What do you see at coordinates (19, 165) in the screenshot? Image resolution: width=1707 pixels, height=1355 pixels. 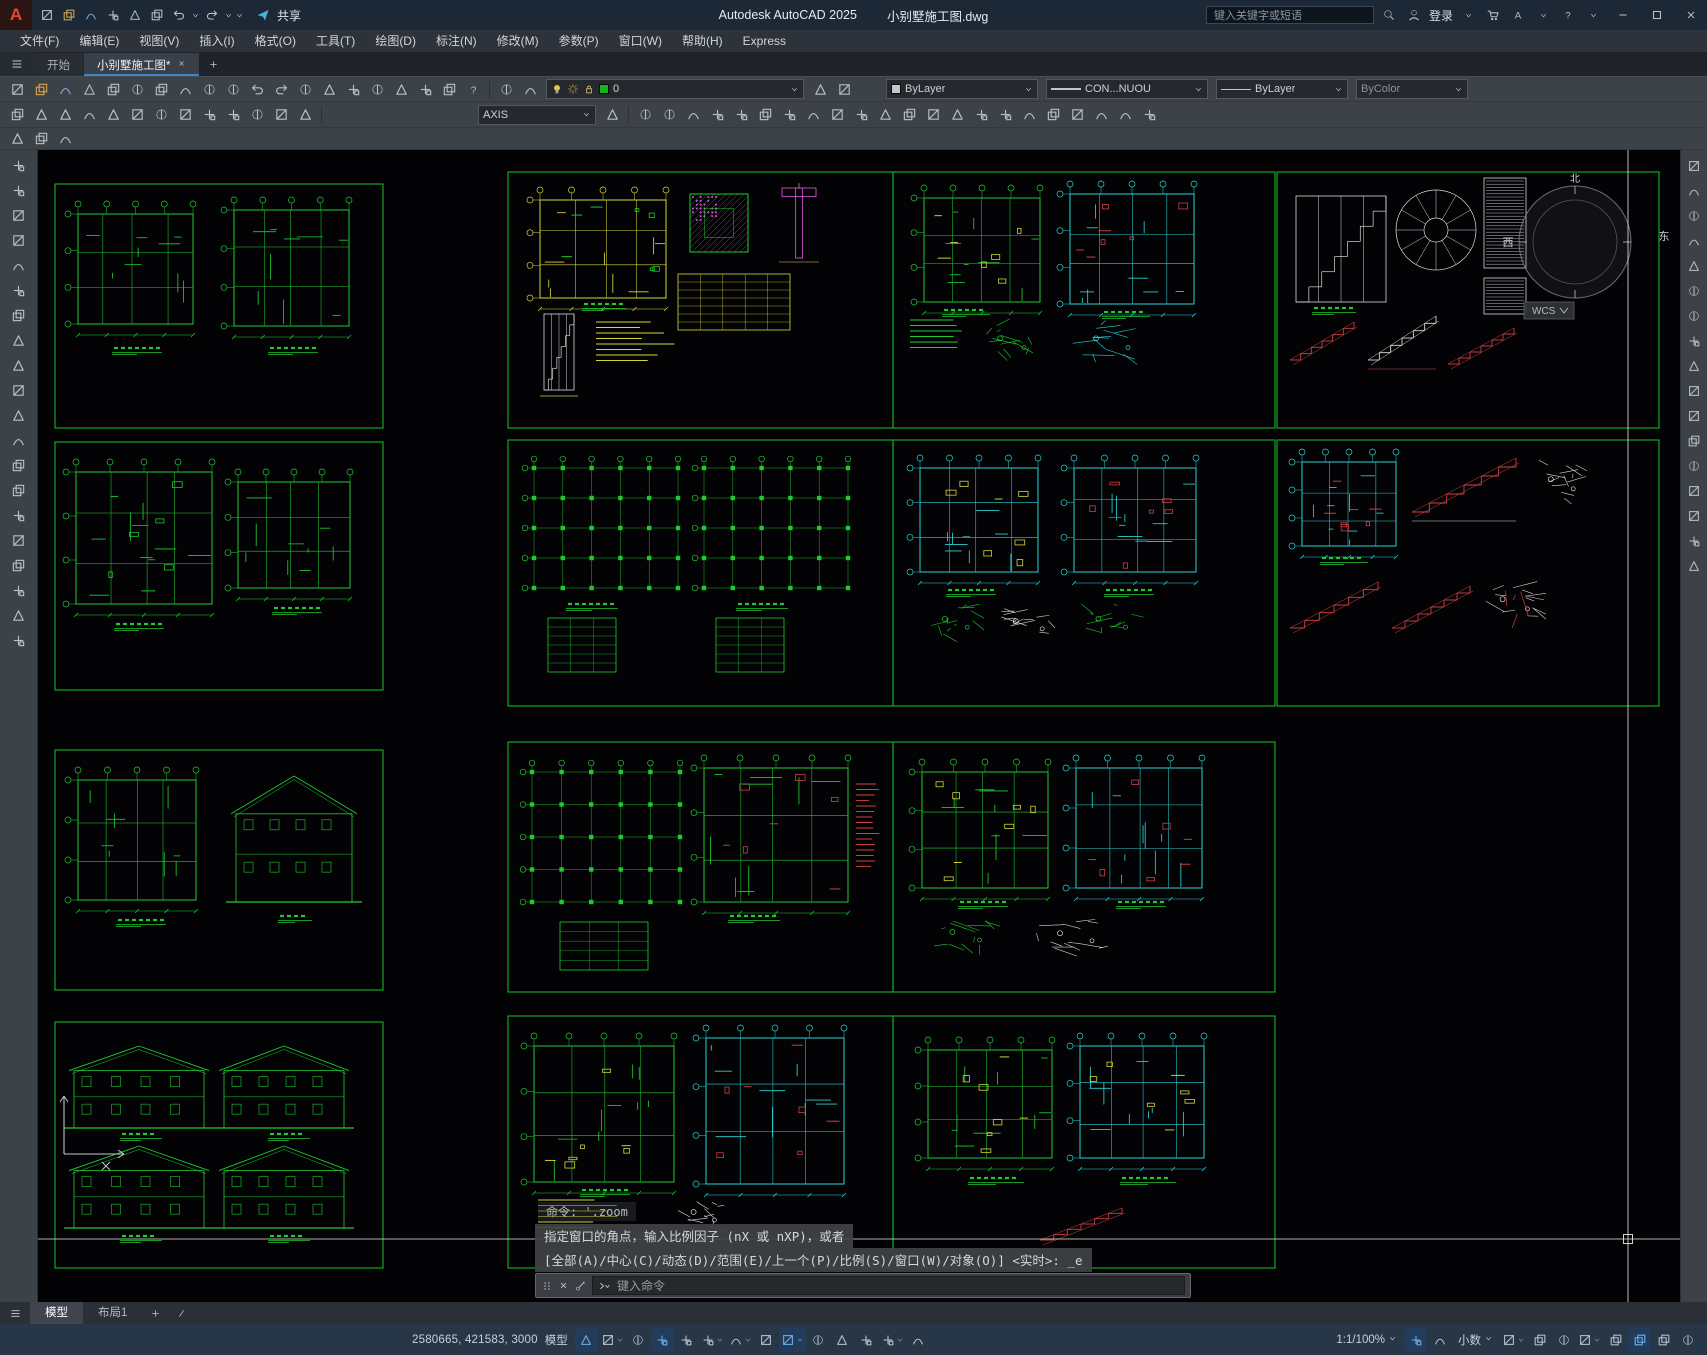 I see `line-icon` at bounding box center [19, 165].